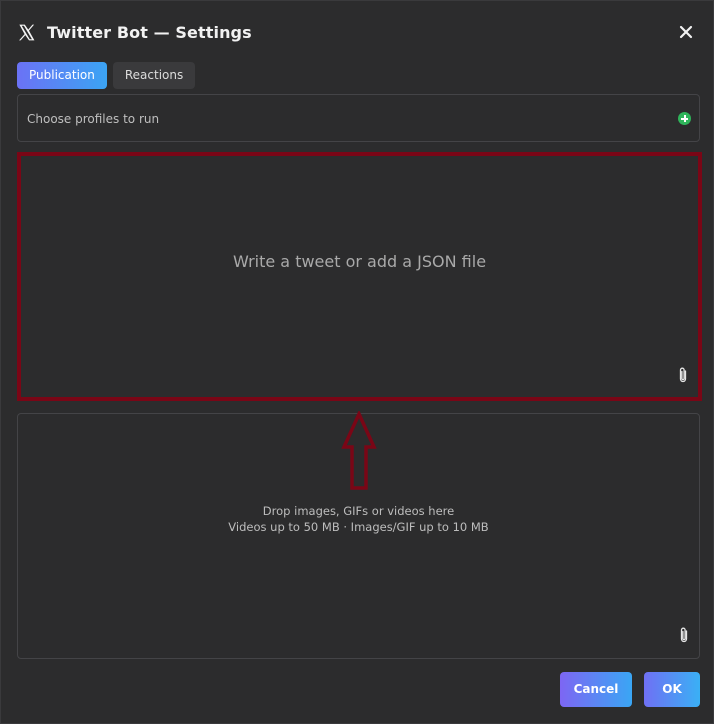 This screenshot has width=714, height=724. What do you see at coordinates (596, 689) in the screenshot?
I see `cancel-button: Cancel` at bounding box center [596, 689].